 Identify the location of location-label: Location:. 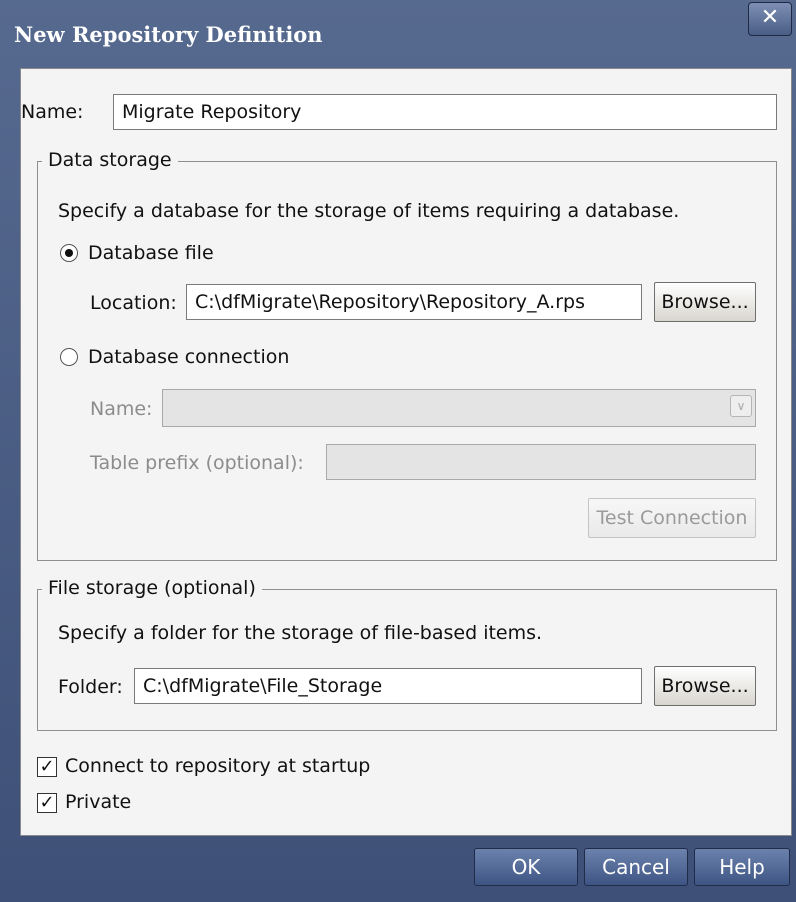
(133, 303).